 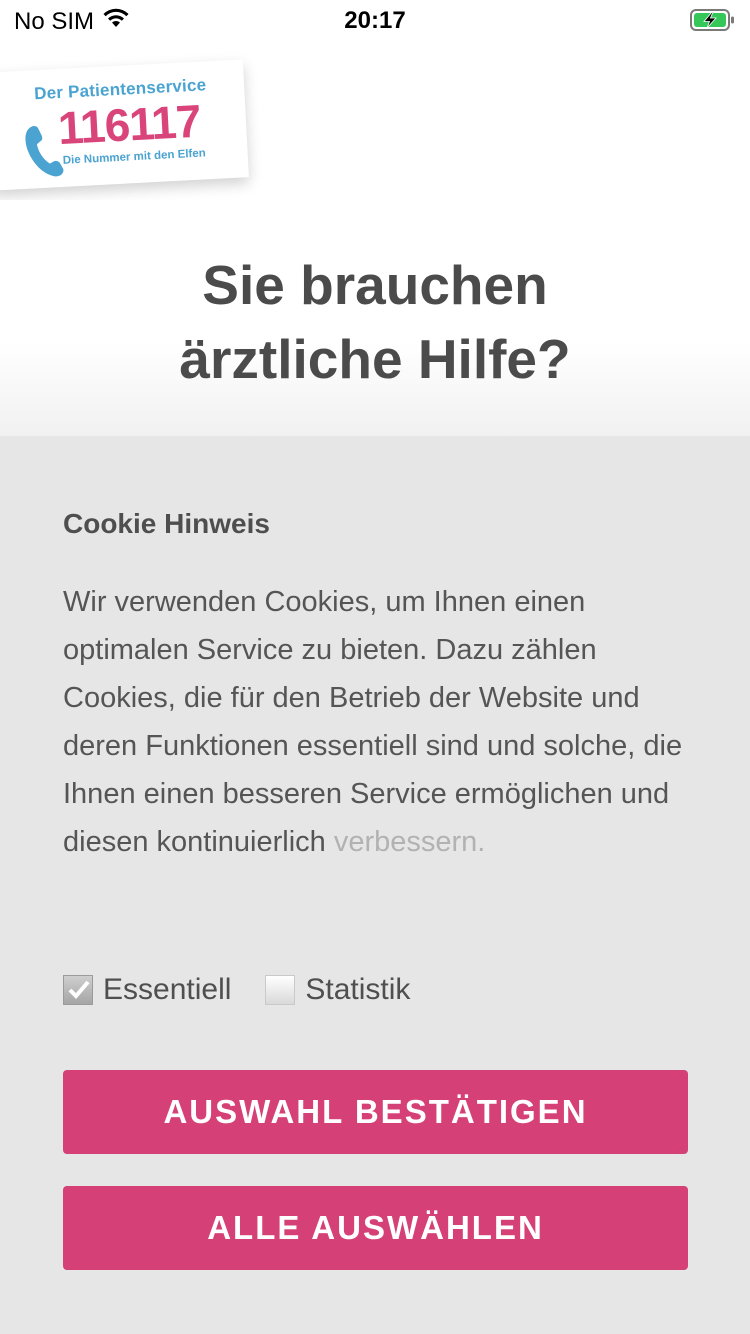 What do you see at coordinates (167, 989) in the screenshot?
I see `essentiell-label: Essentiell` at bounding box center [167, 989].